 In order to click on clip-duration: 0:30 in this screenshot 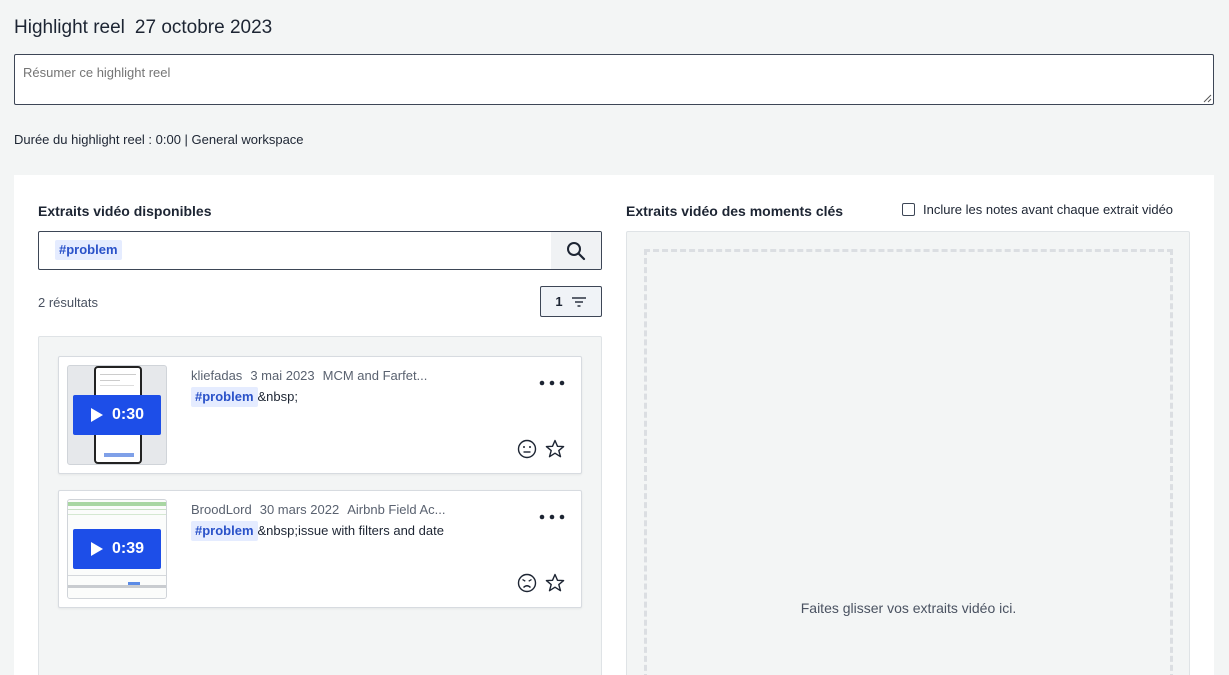, I will do `click(128, 414)`.